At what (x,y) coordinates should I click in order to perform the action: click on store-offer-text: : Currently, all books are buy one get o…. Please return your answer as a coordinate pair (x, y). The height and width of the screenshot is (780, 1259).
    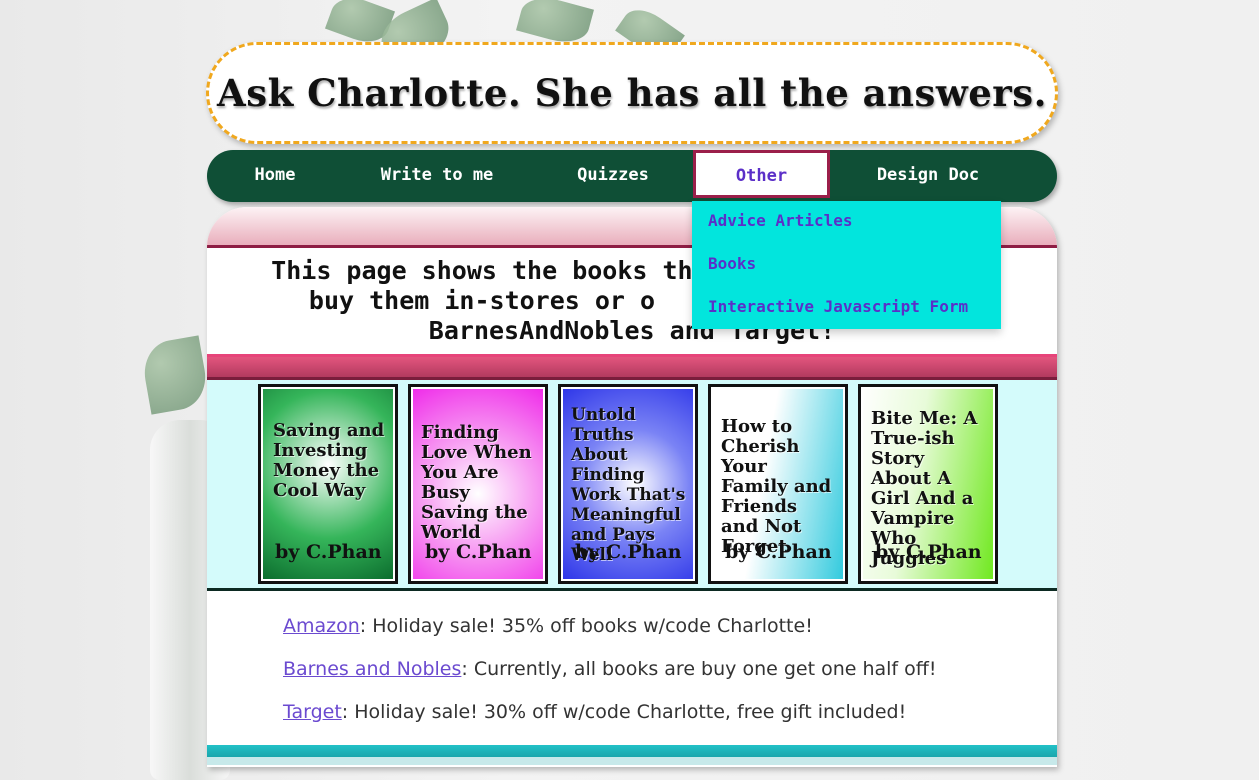
    Looking at the image, I should click on (699, 669).